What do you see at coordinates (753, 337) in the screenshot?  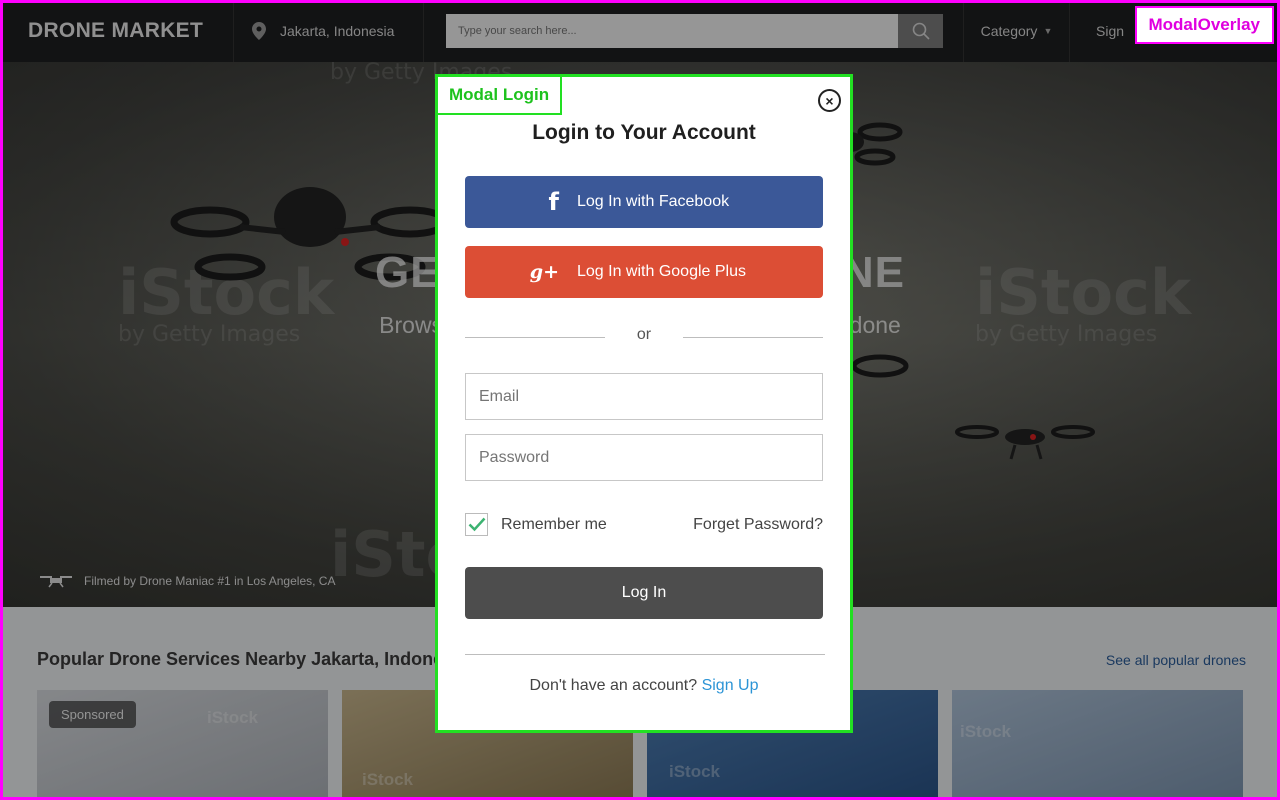 I see `divider-line` at bounding box center [753, 337].